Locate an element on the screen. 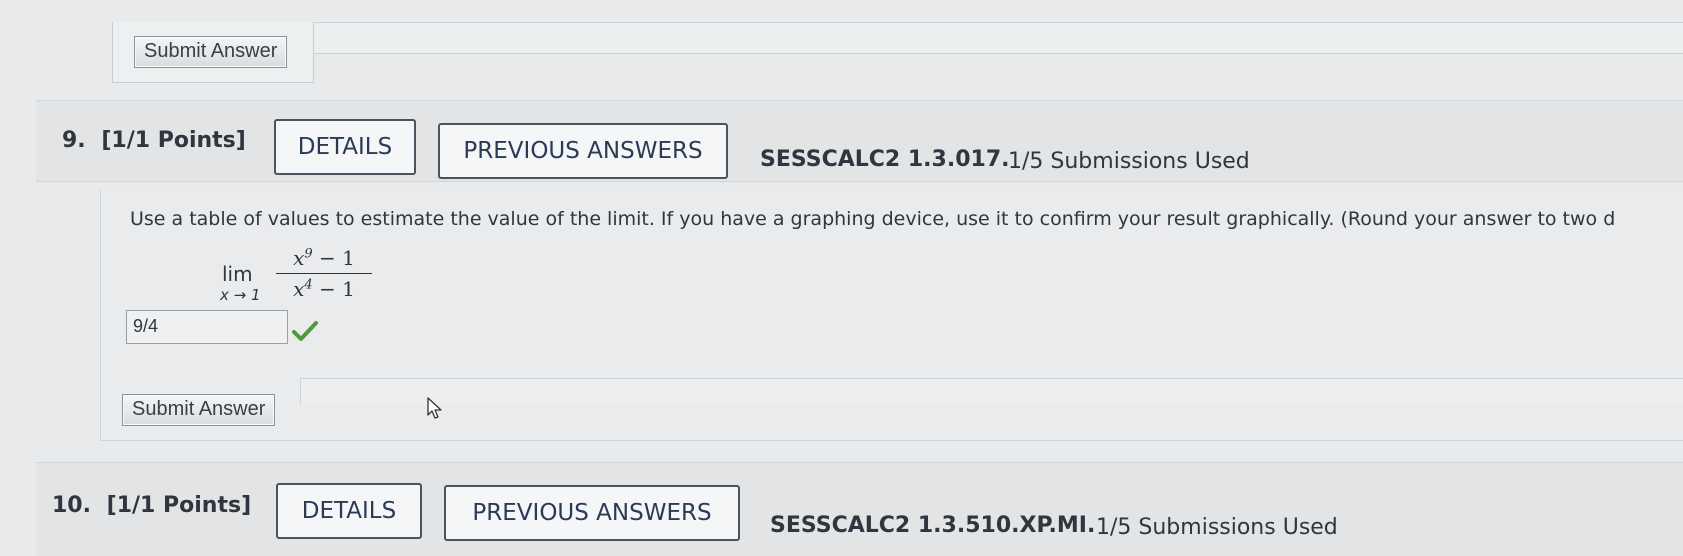 The width and height of the screenshot is (1683, 556). details-button-q10: DETAILS is located at coordinates (349, 511).